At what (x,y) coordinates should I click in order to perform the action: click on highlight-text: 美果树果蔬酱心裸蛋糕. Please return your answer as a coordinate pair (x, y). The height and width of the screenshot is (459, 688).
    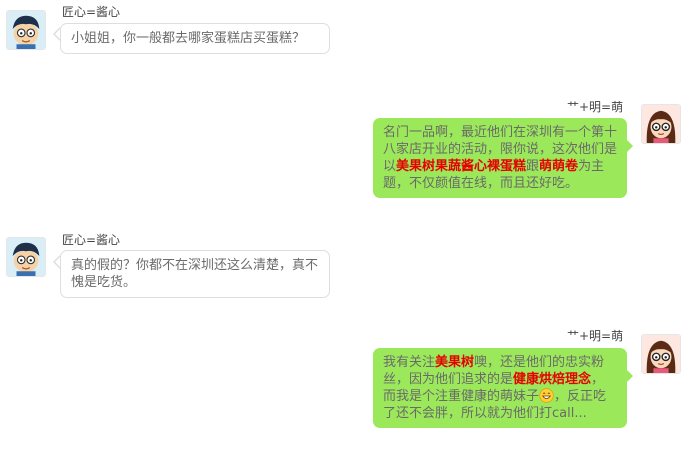
    Looking at the image, I should click on (461, 166).